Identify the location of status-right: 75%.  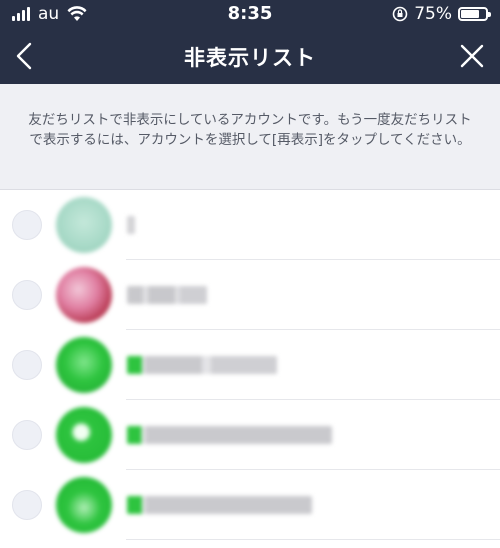
(441, 14).